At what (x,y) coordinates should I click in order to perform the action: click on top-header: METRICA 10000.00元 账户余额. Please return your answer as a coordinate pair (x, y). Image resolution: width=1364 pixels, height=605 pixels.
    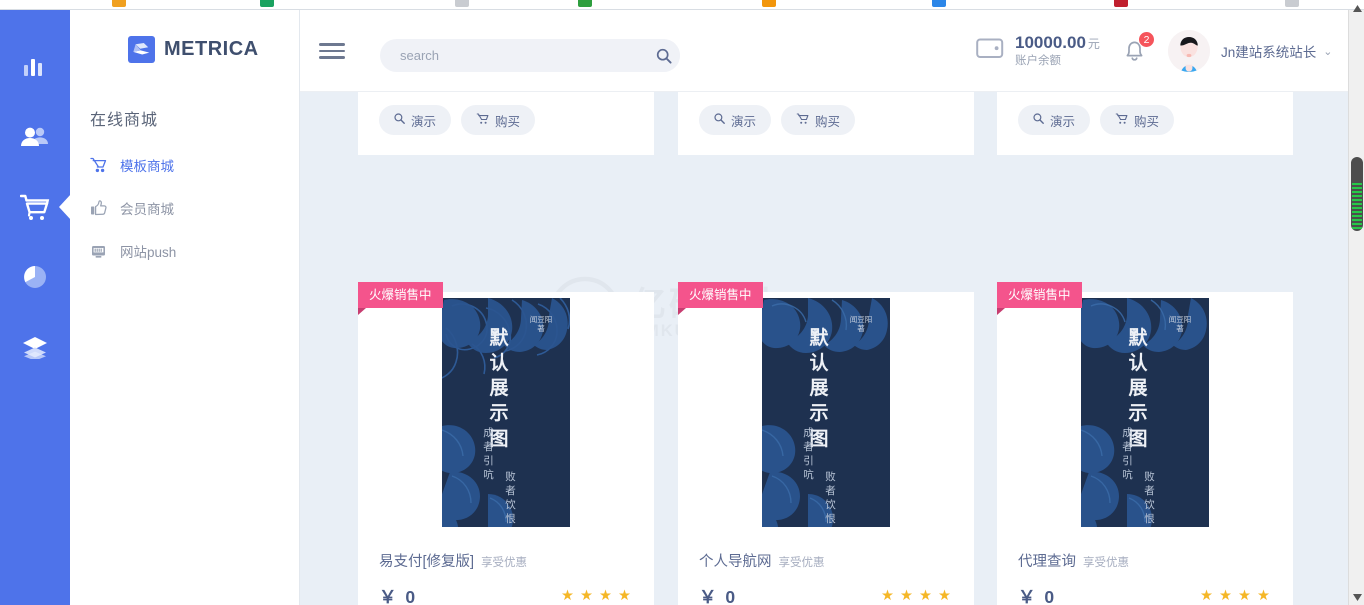
    Looking at the image, I should click on (738, 51).